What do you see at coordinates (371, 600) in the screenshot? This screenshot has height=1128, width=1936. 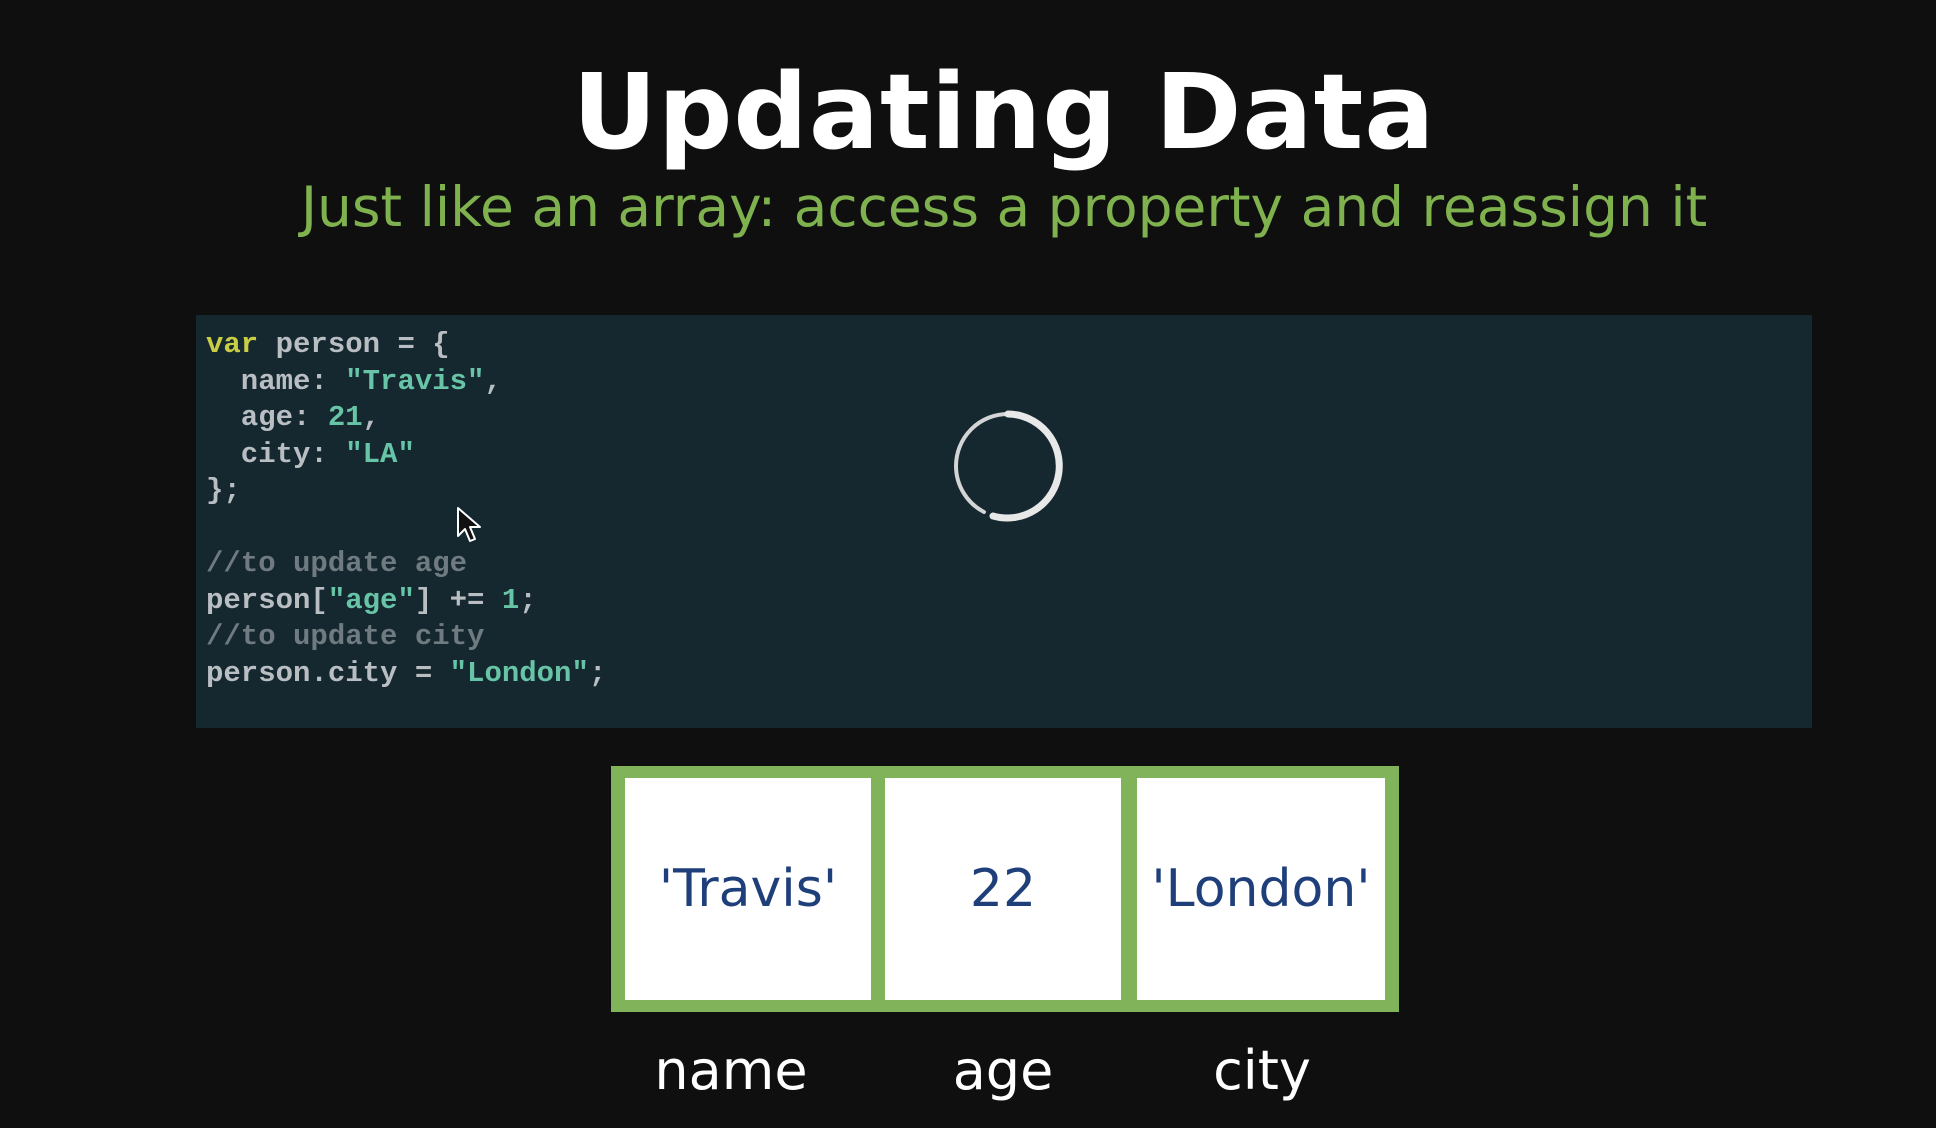 I see `code-token-str: "age"` at bounding box center [371, 600].